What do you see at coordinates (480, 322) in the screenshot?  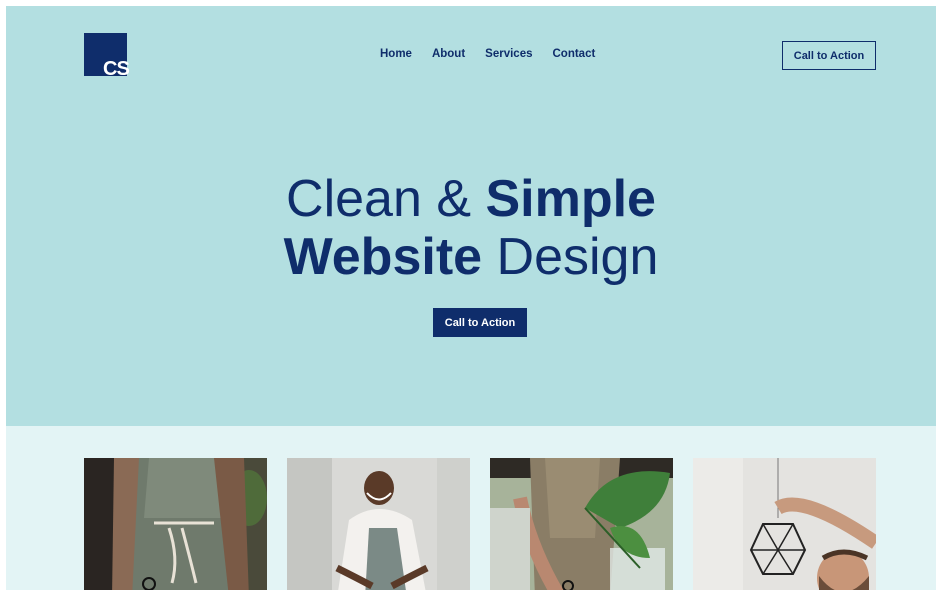 I see `hero-cta-button: Call to Action` at bounding box center [480, 322].